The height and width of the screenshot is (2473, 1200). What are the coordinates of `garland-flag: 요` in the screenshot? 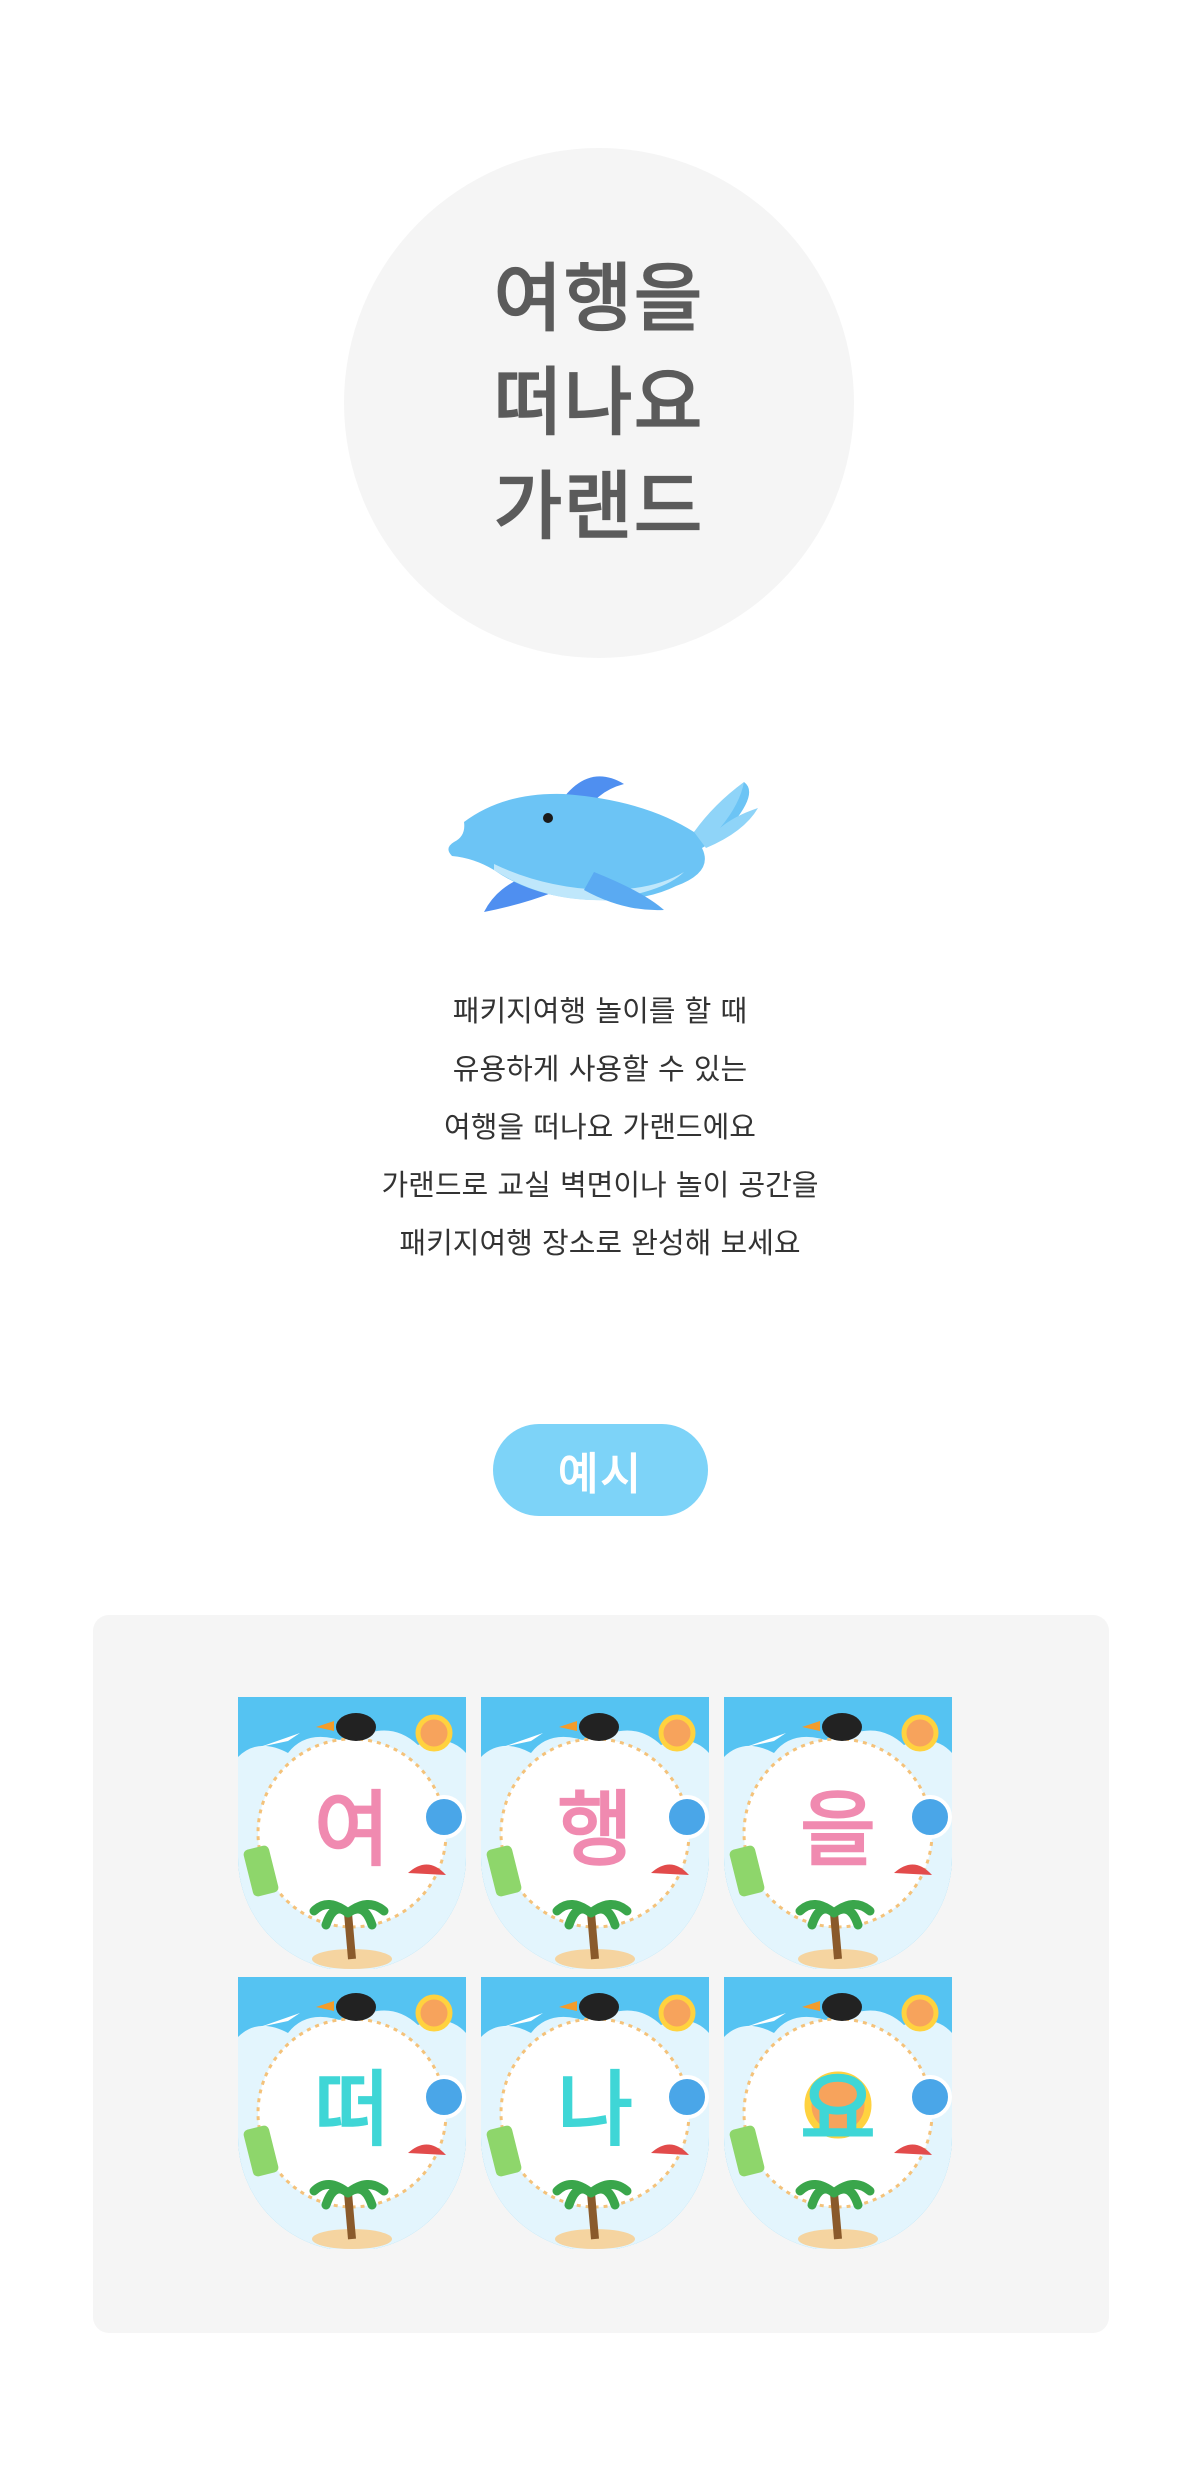 It's located at (838, 2113).